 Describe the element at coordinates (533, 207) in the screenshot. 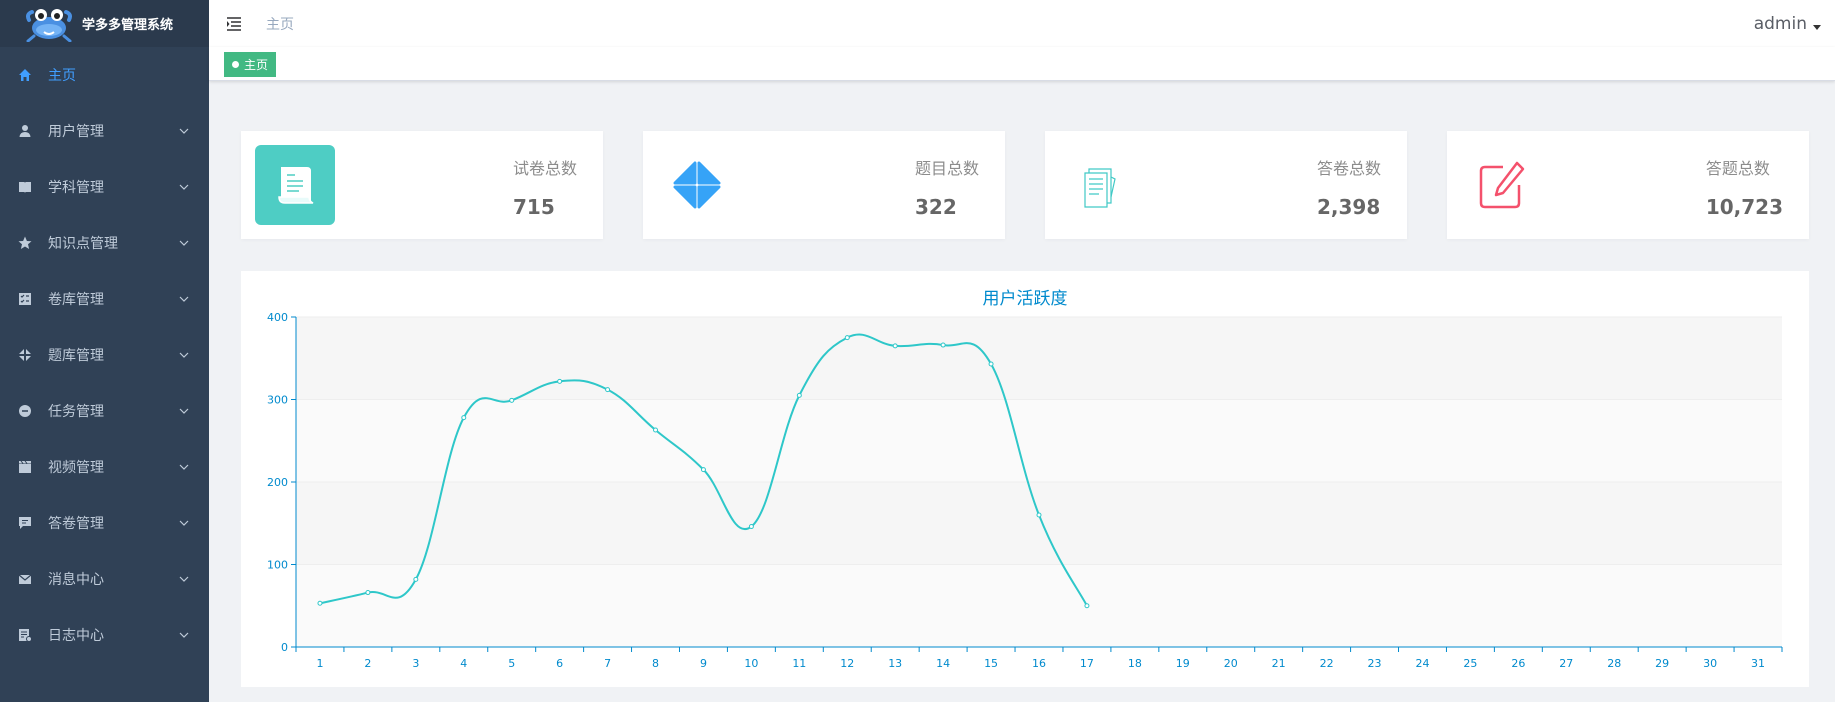

I see `card-value: 715` at that location.